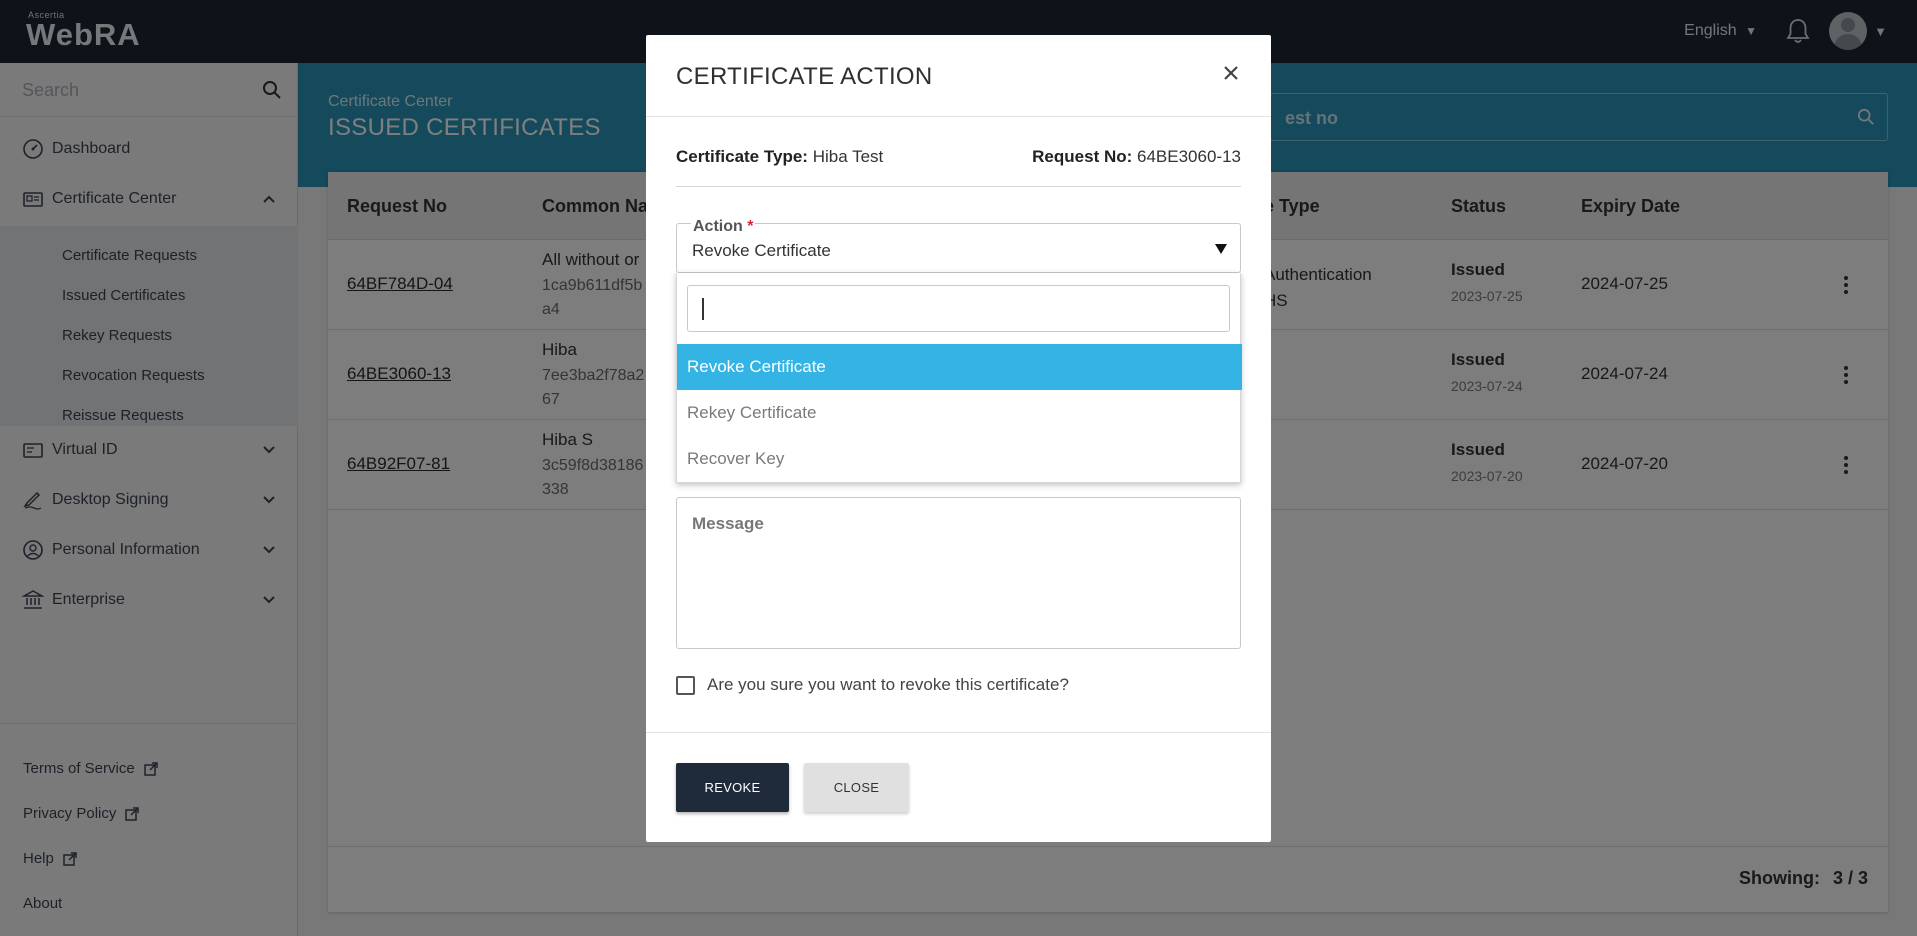  I want to click on dialog-title: CERTIFICATE ACTION, so click(804, 76).